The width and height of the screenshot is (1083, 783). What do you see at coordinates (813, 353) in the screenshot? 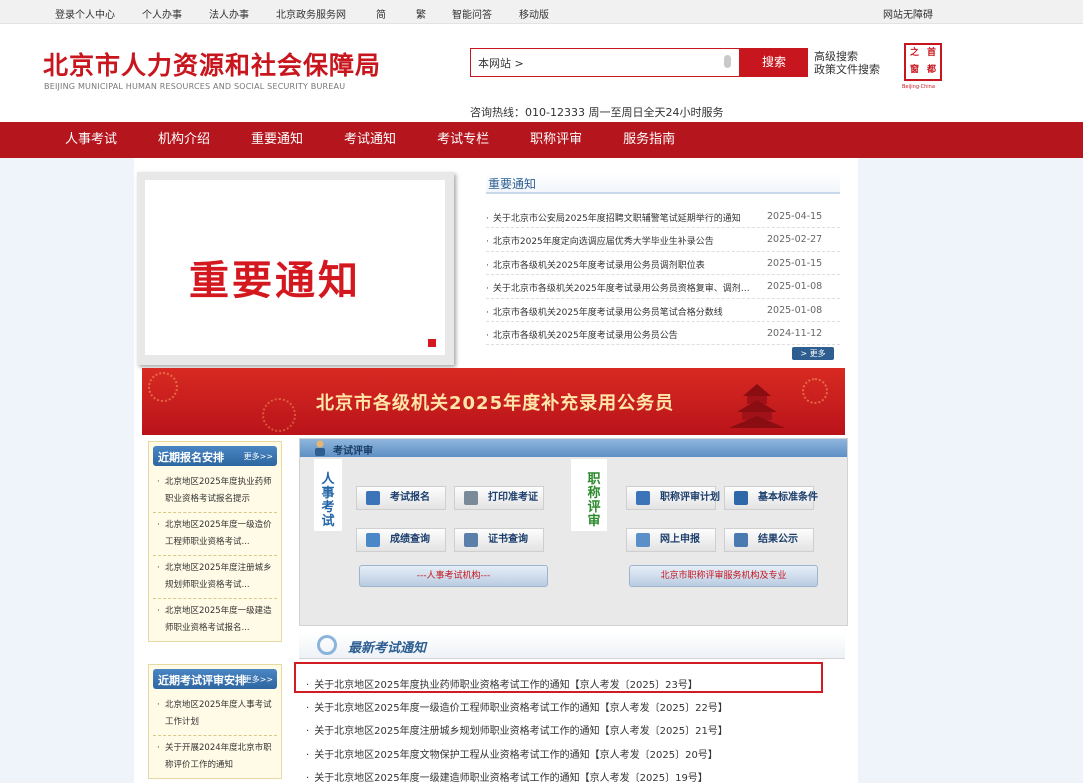
I see `important-more-button: > 更多` at bounding box center [813, 353].